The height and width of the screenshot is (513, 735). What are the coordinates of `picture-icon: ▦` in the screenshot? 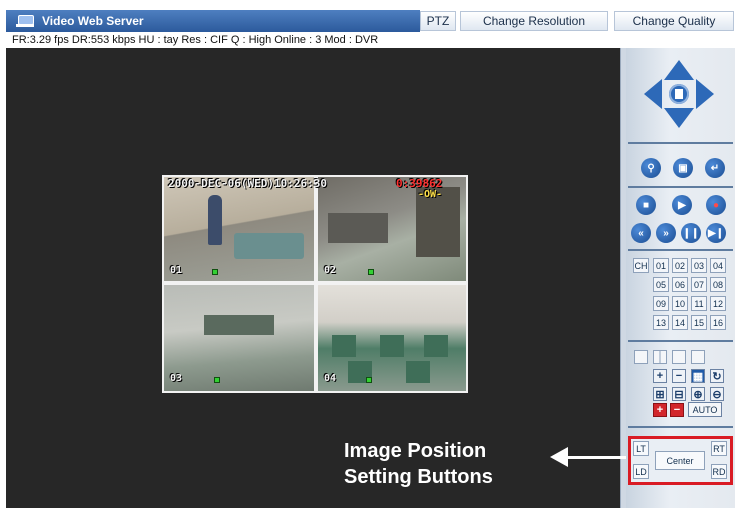 It's located at (698, 376).